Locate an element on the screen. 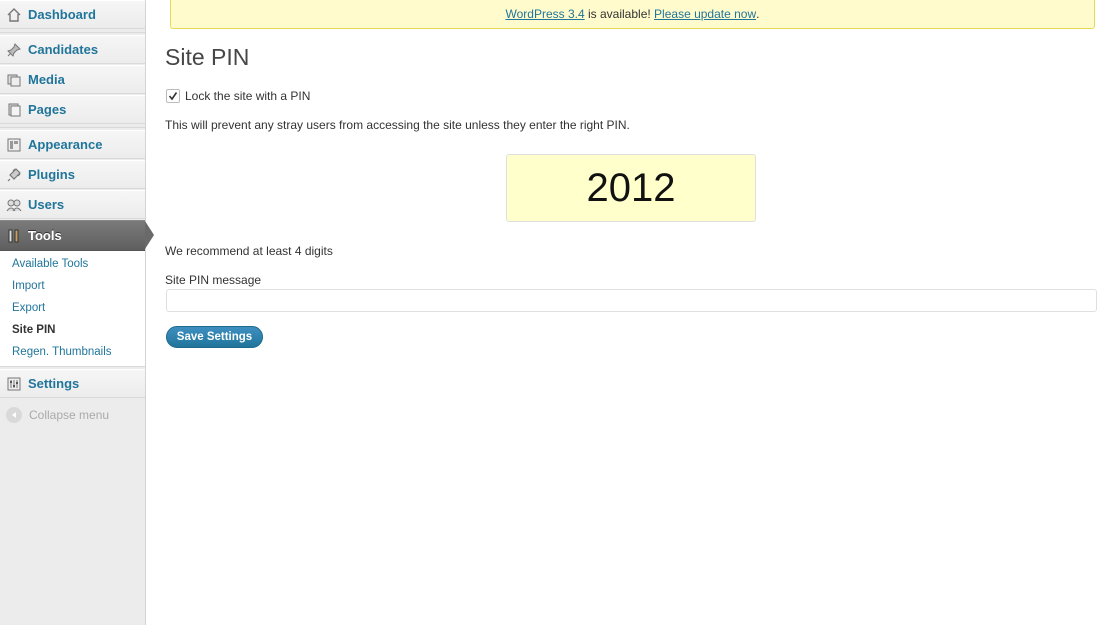 Image resolution: width=1111 pixels, height=625 pixels. collapse-arrow-icon is located at coordinates (14, 415).